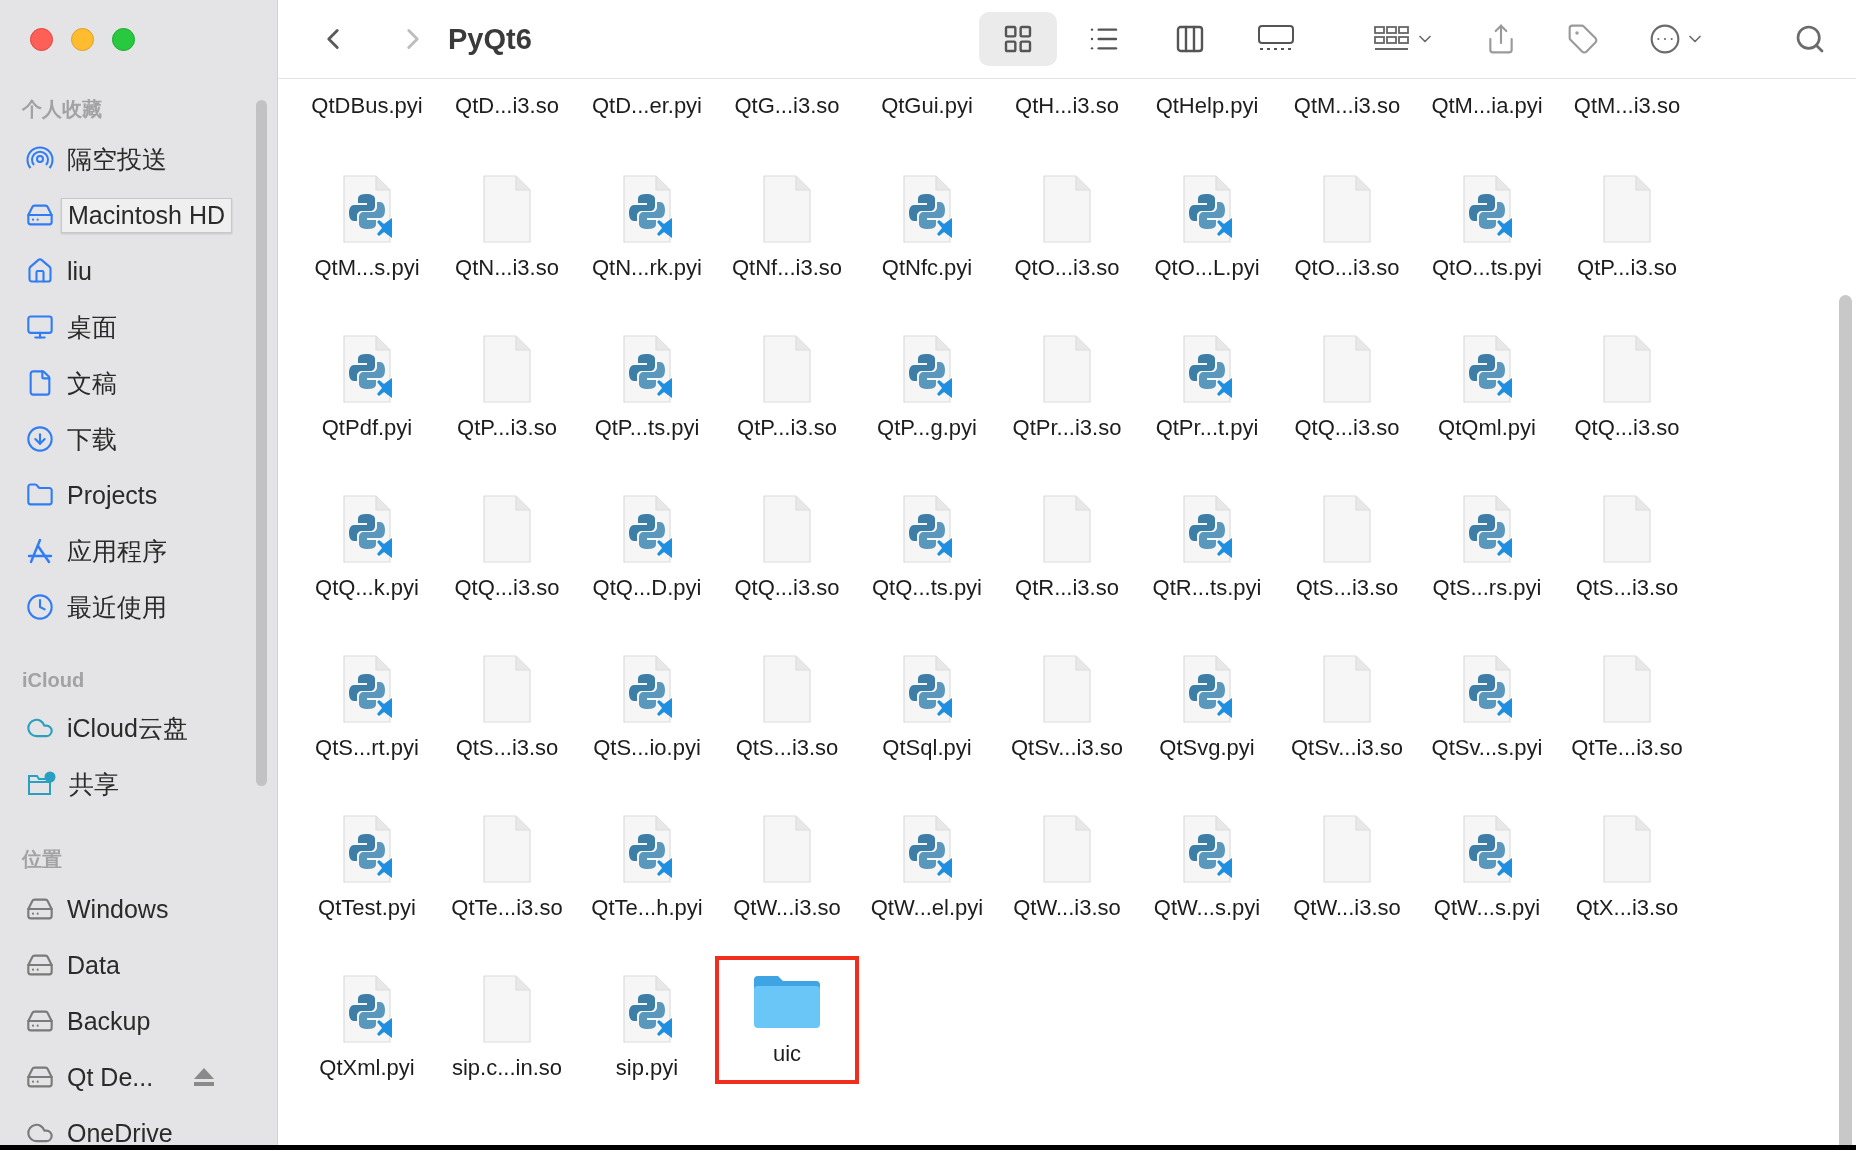 The image size is (1856, 1150). What do you see at coordinates (118, 909) in the screenshot?
I see `sidebar-item-label: Windows` at bounding box center [118, 909].